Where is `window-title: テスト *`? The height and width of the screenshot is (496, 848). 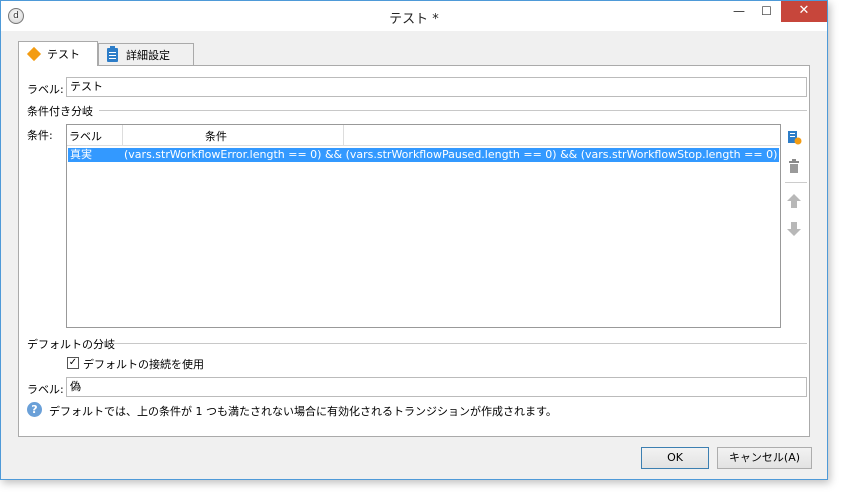
window-title: テスト * is located at coordinates (414, 19).